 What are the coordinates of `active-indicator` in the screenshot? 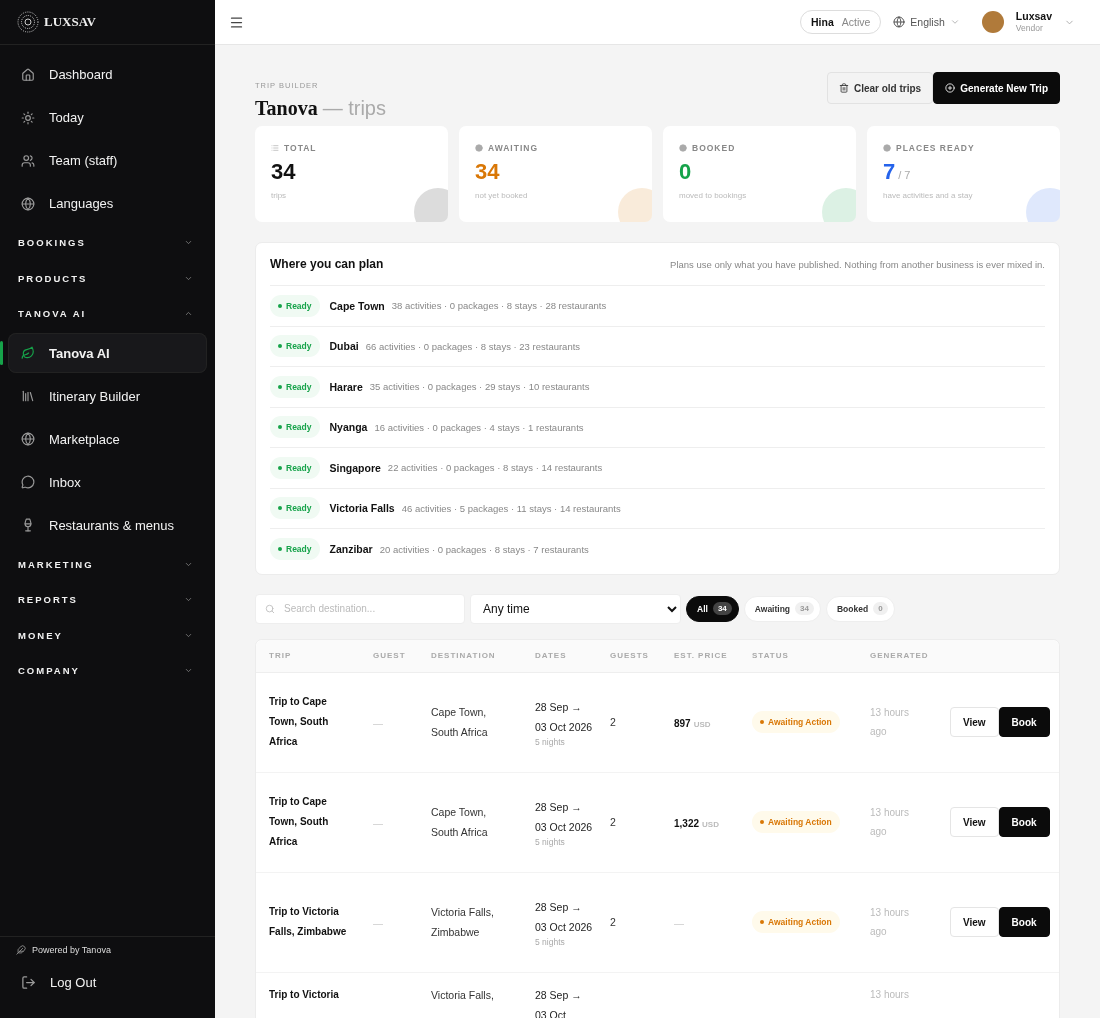 It's located at (1, 353).